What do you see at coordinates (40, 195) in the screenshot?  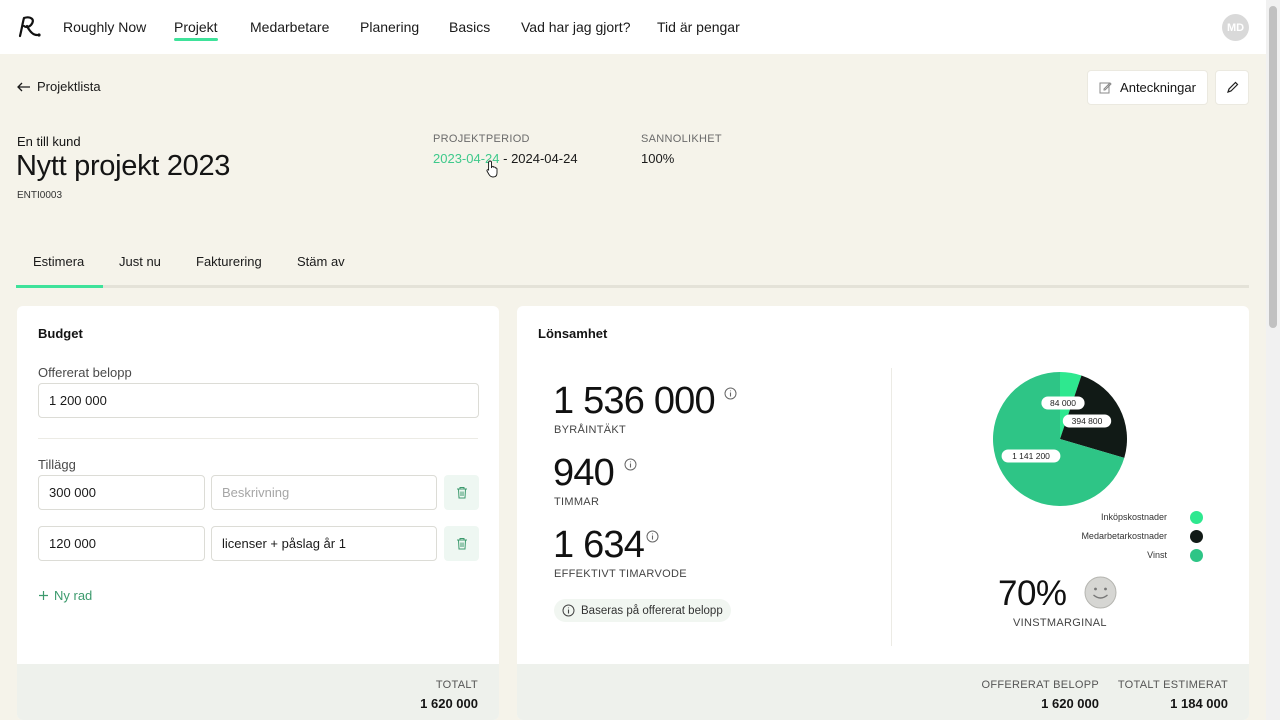 I see `project-code: ENTI0003` at bounding box center [40, 195].